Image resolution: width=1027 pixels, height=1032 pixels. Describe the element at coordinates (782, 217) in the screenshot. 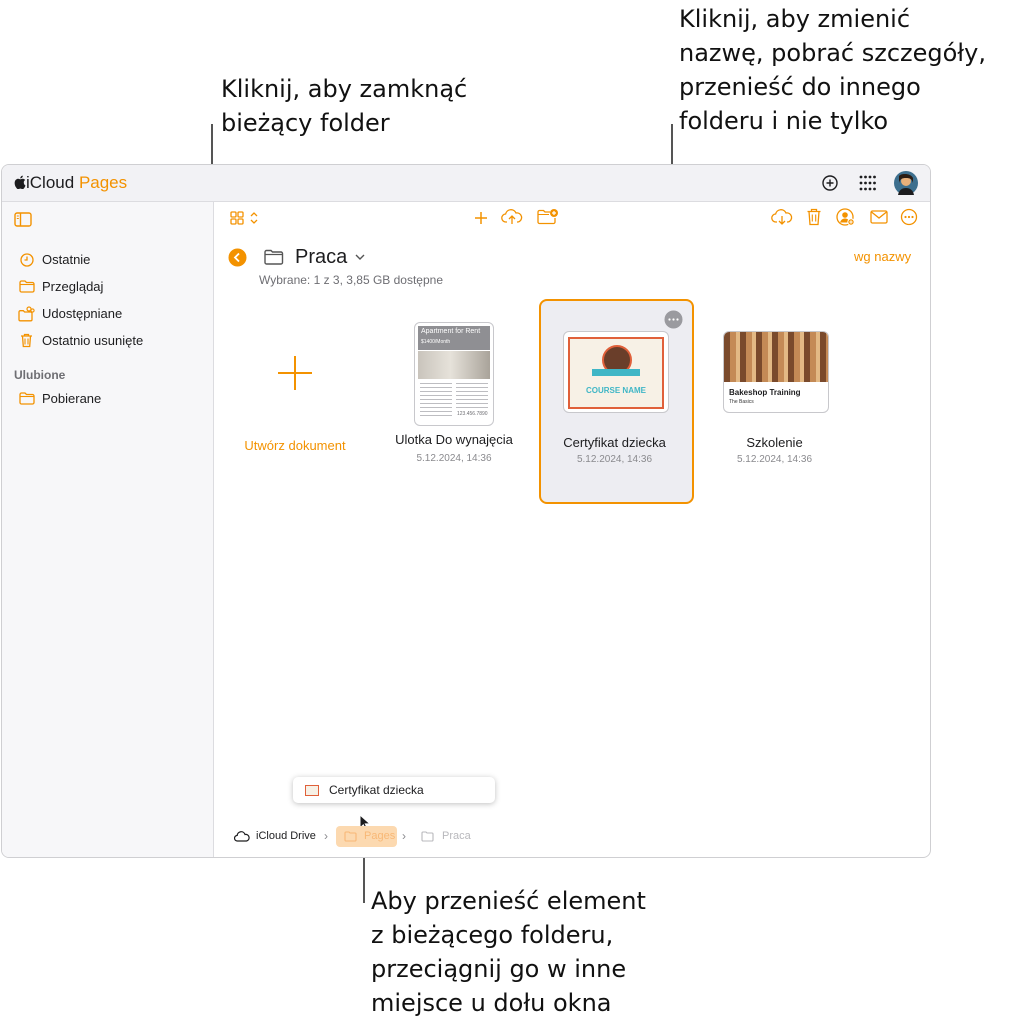

I see `download-cloud-icon` at that location.